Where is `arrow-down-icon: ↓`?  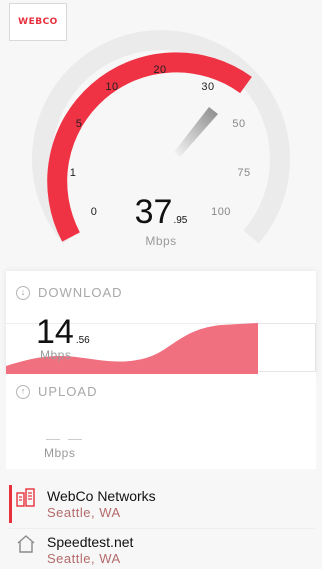 arrow-down-icon: ↓ is located at coordinates (23, 292).